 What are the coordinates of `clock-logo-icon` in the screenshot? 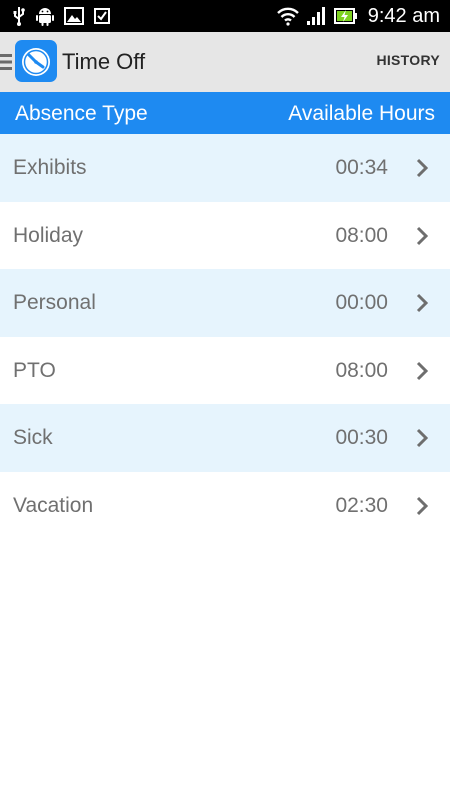 It's located at (36, 61).